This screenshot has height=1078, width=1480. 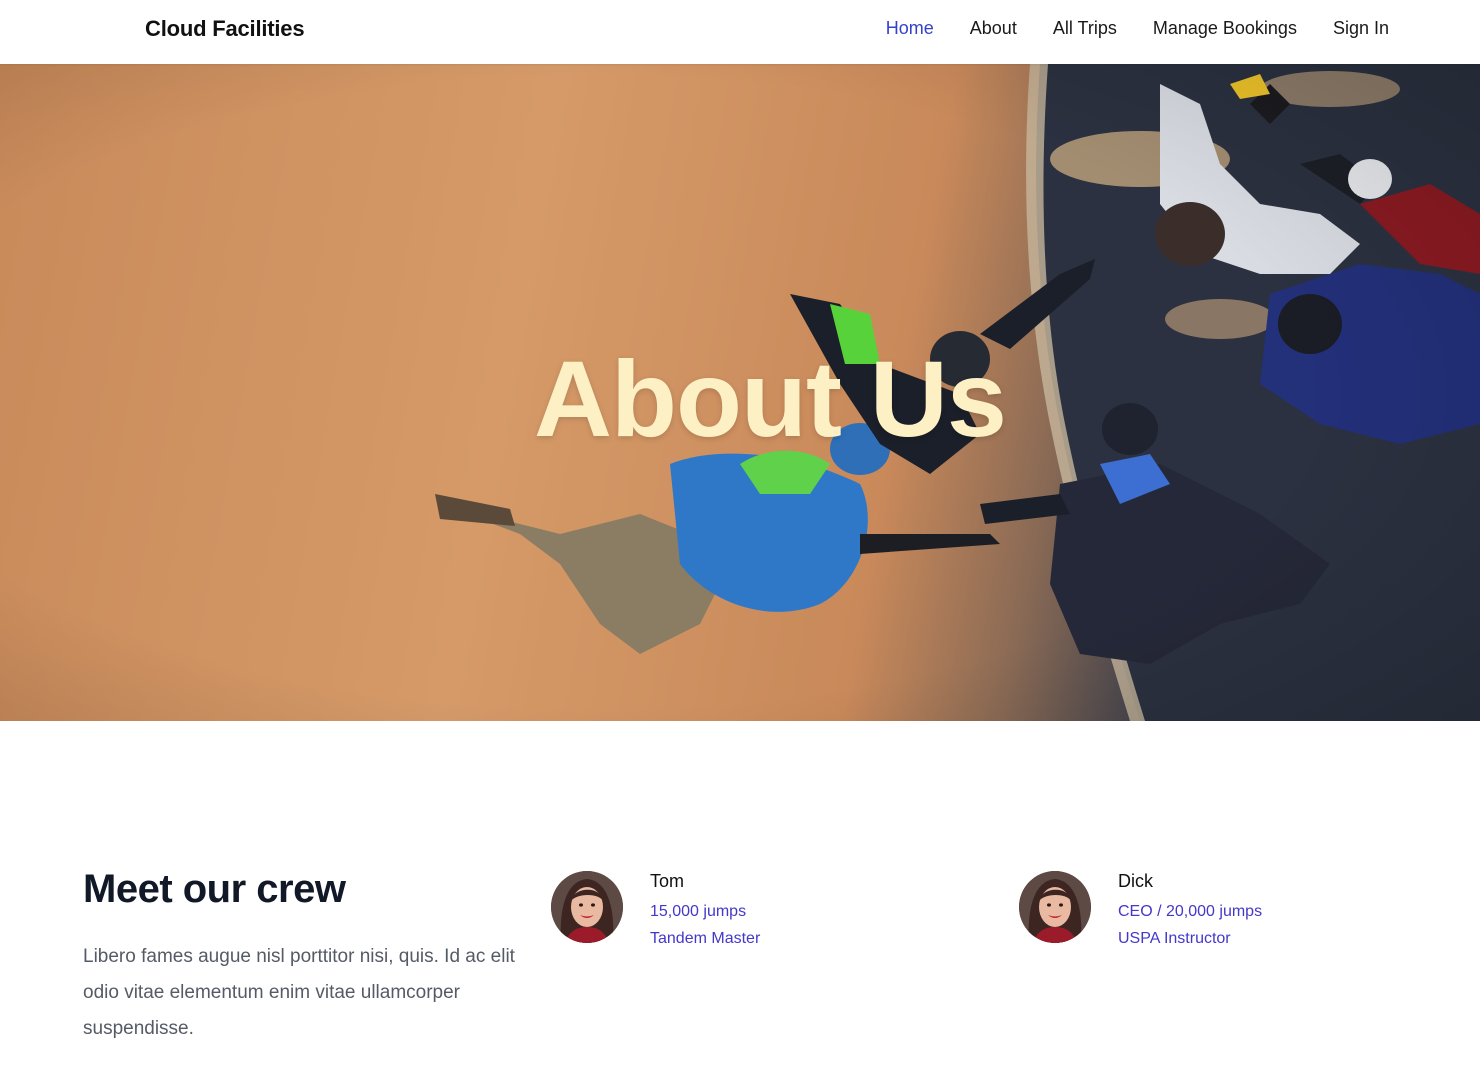 I want to click on crew-member-role: Tandem Master, so click(x=705, y=938).